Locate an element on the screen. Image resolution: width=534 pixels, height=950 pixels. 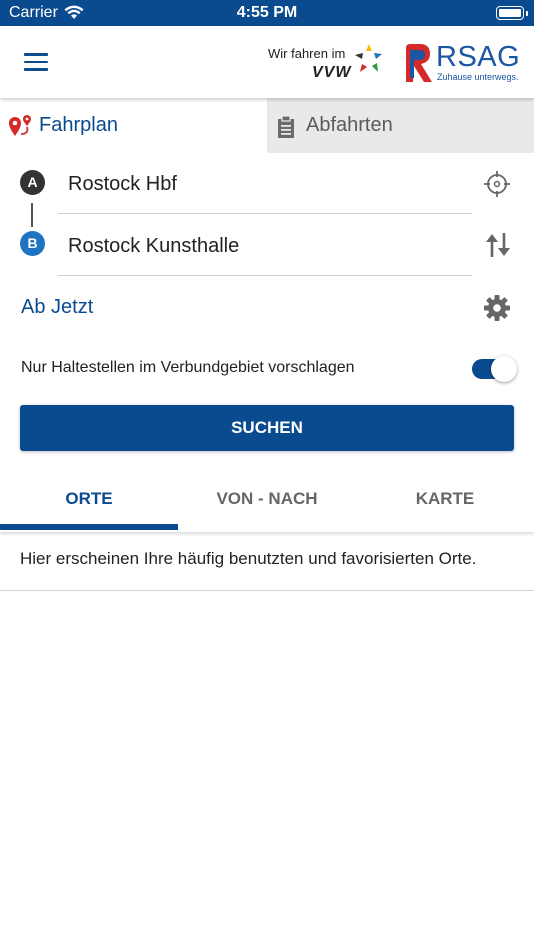
toggle-knob is located at coordinates (504, 369).